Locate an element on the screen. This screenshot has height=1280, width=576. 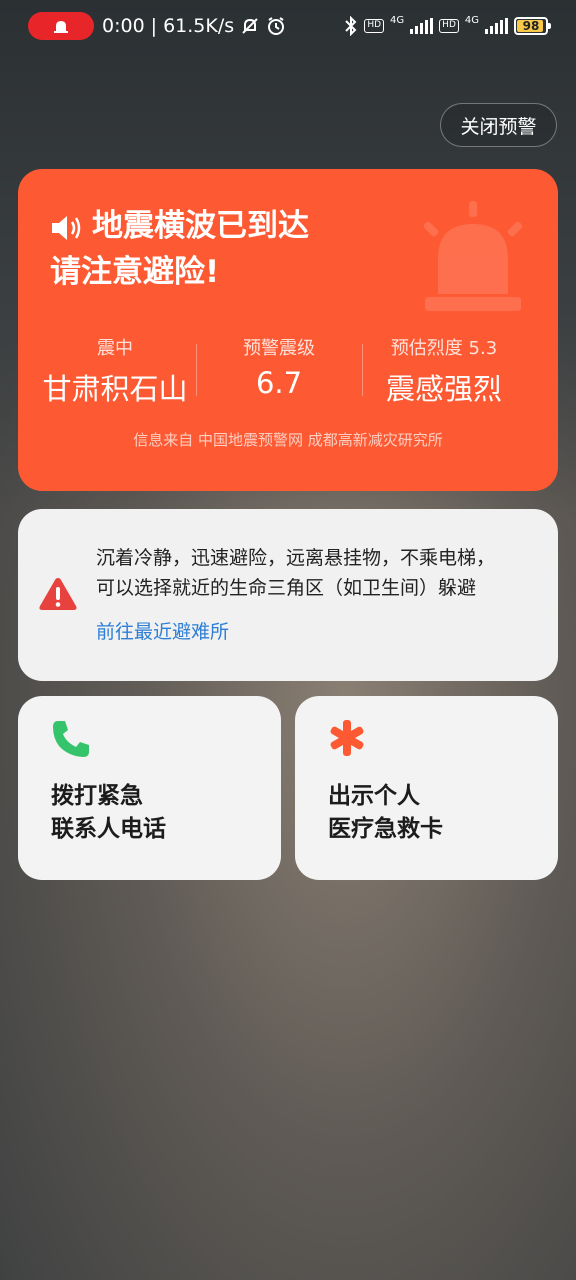
warning-icon is located at coordinates (58, 594).